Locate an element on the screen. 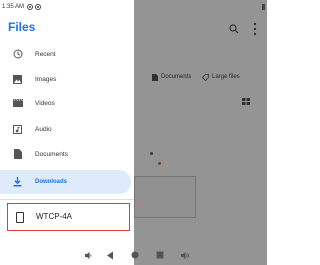 Image resolution: width=320 pixels, height=265 pixels. document-icon is located at coordinates (17, 154).